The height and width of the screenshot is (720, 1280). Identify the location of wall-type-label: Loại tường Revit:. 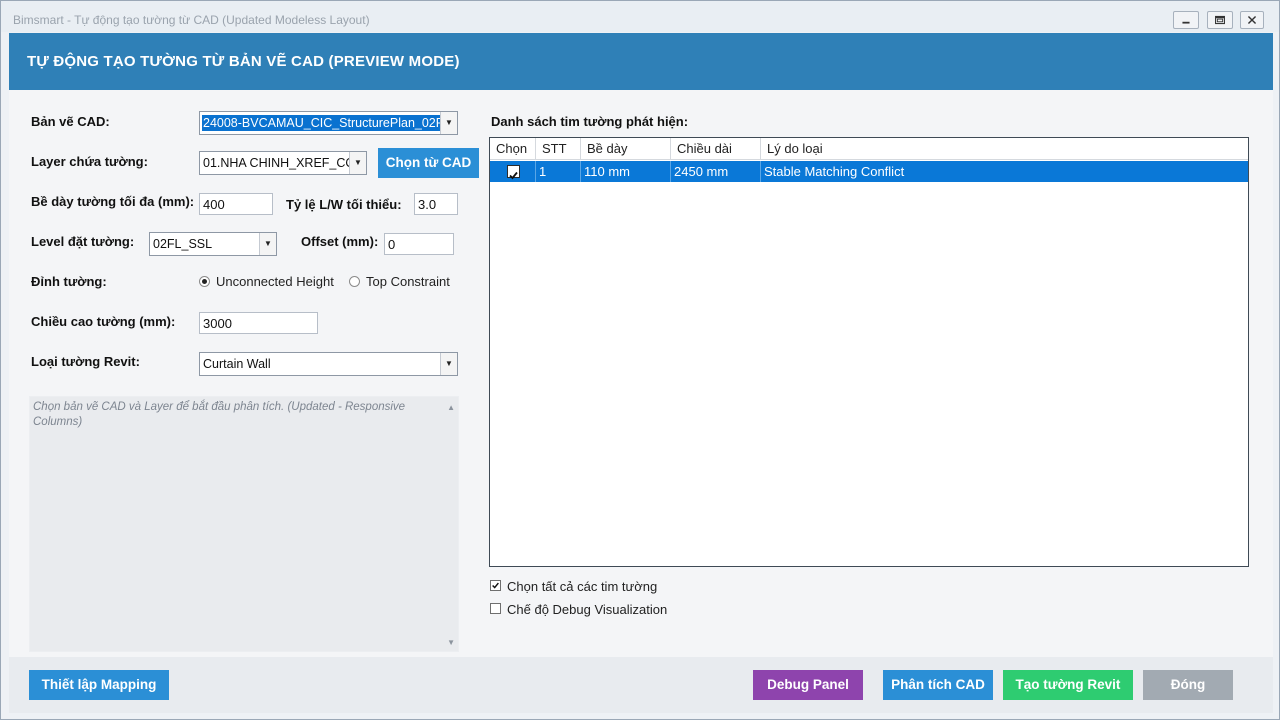
(85, 361).